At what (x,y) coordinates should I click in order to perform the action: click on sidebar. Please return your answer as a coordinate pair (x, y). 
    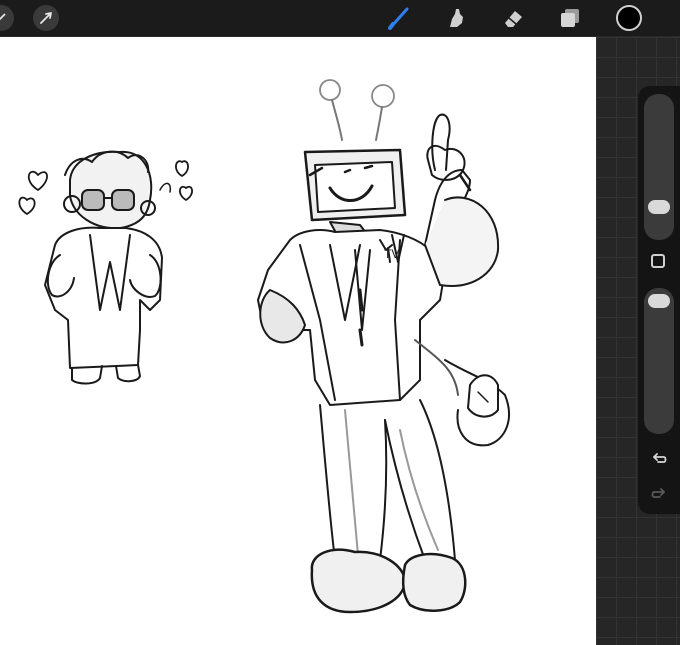
    Looking at the image, I should click on (659, 300).